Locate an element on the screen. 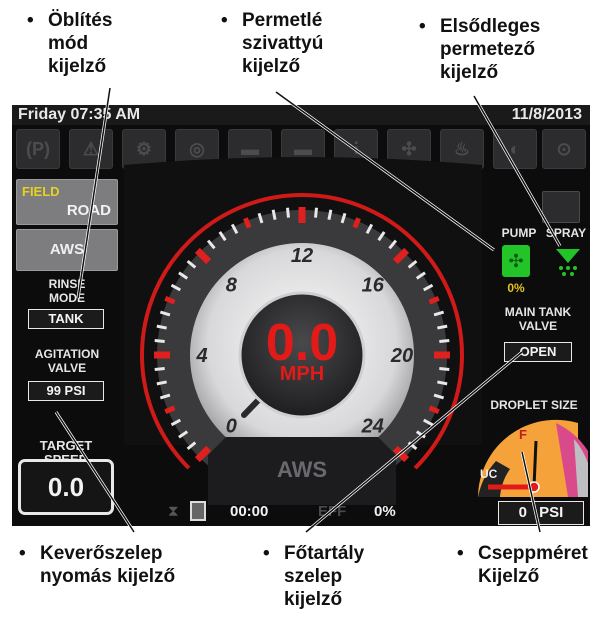 This screenshot has width=596, height=618. droplet-uc-label: UC is located at coordinates (489, 474).